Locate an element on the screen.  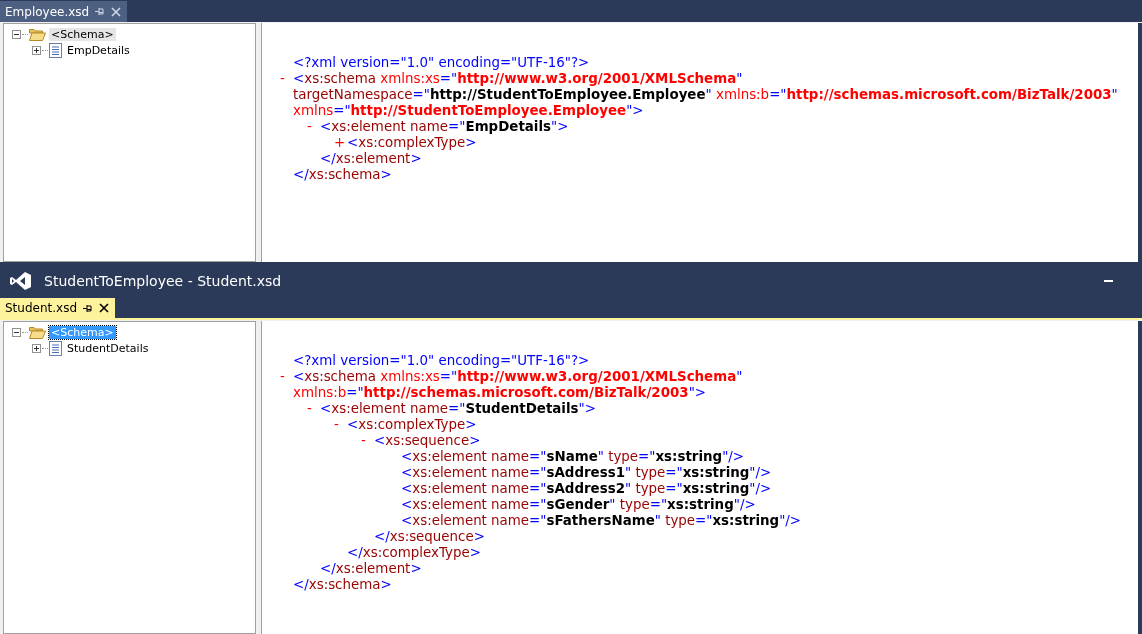
tree-item: EmpDetails is located at coordinates (98, 50).